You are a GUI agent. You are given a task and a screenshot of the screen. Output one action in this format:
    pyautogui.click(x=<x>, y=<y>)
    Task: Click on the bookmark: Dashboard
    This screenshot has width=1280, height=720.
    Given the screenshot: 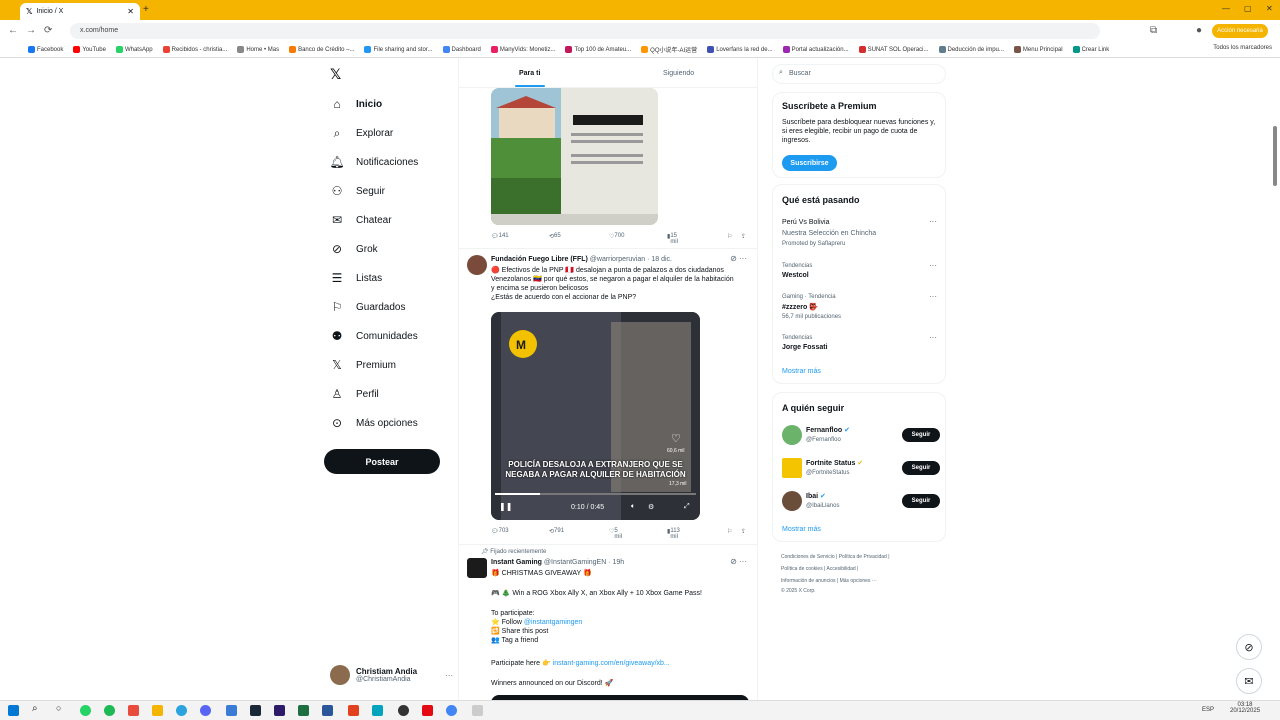 What is the action you would take?
    pyautogui.click(x=461, y=49)
    